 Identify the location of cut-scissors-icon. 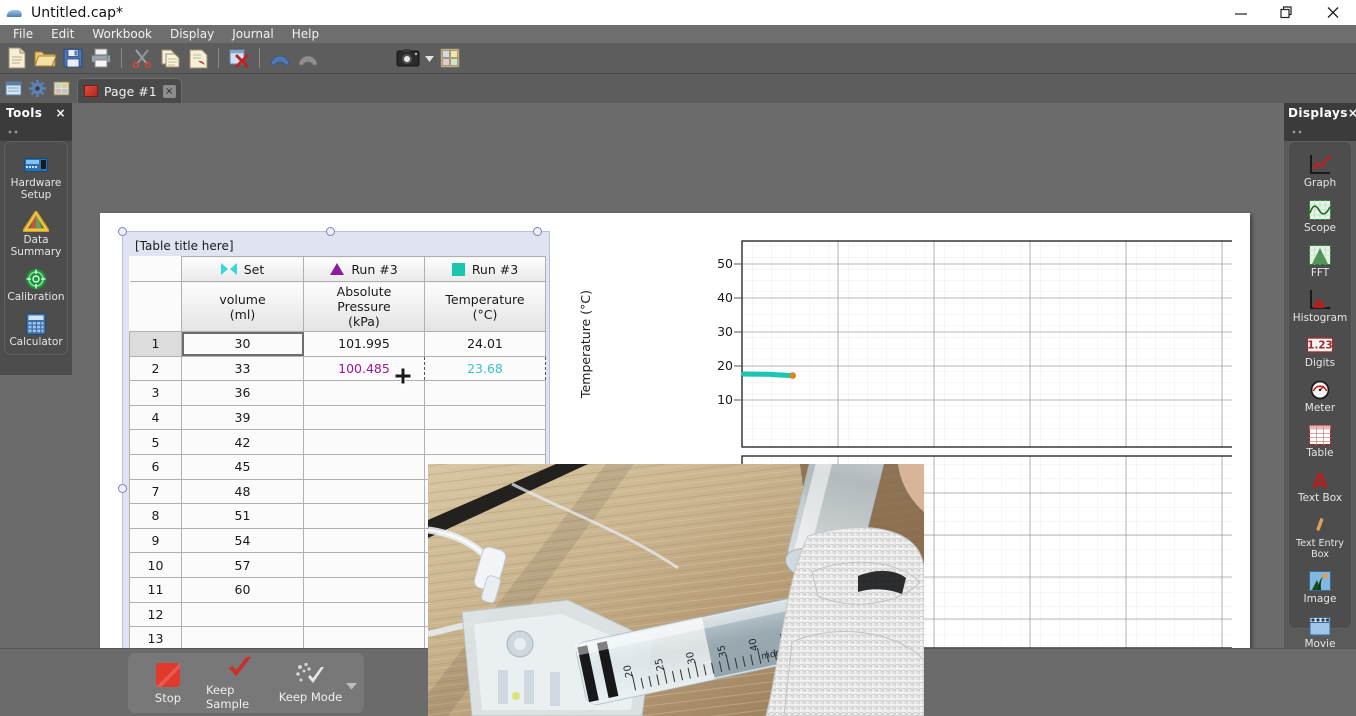
(142, 58).